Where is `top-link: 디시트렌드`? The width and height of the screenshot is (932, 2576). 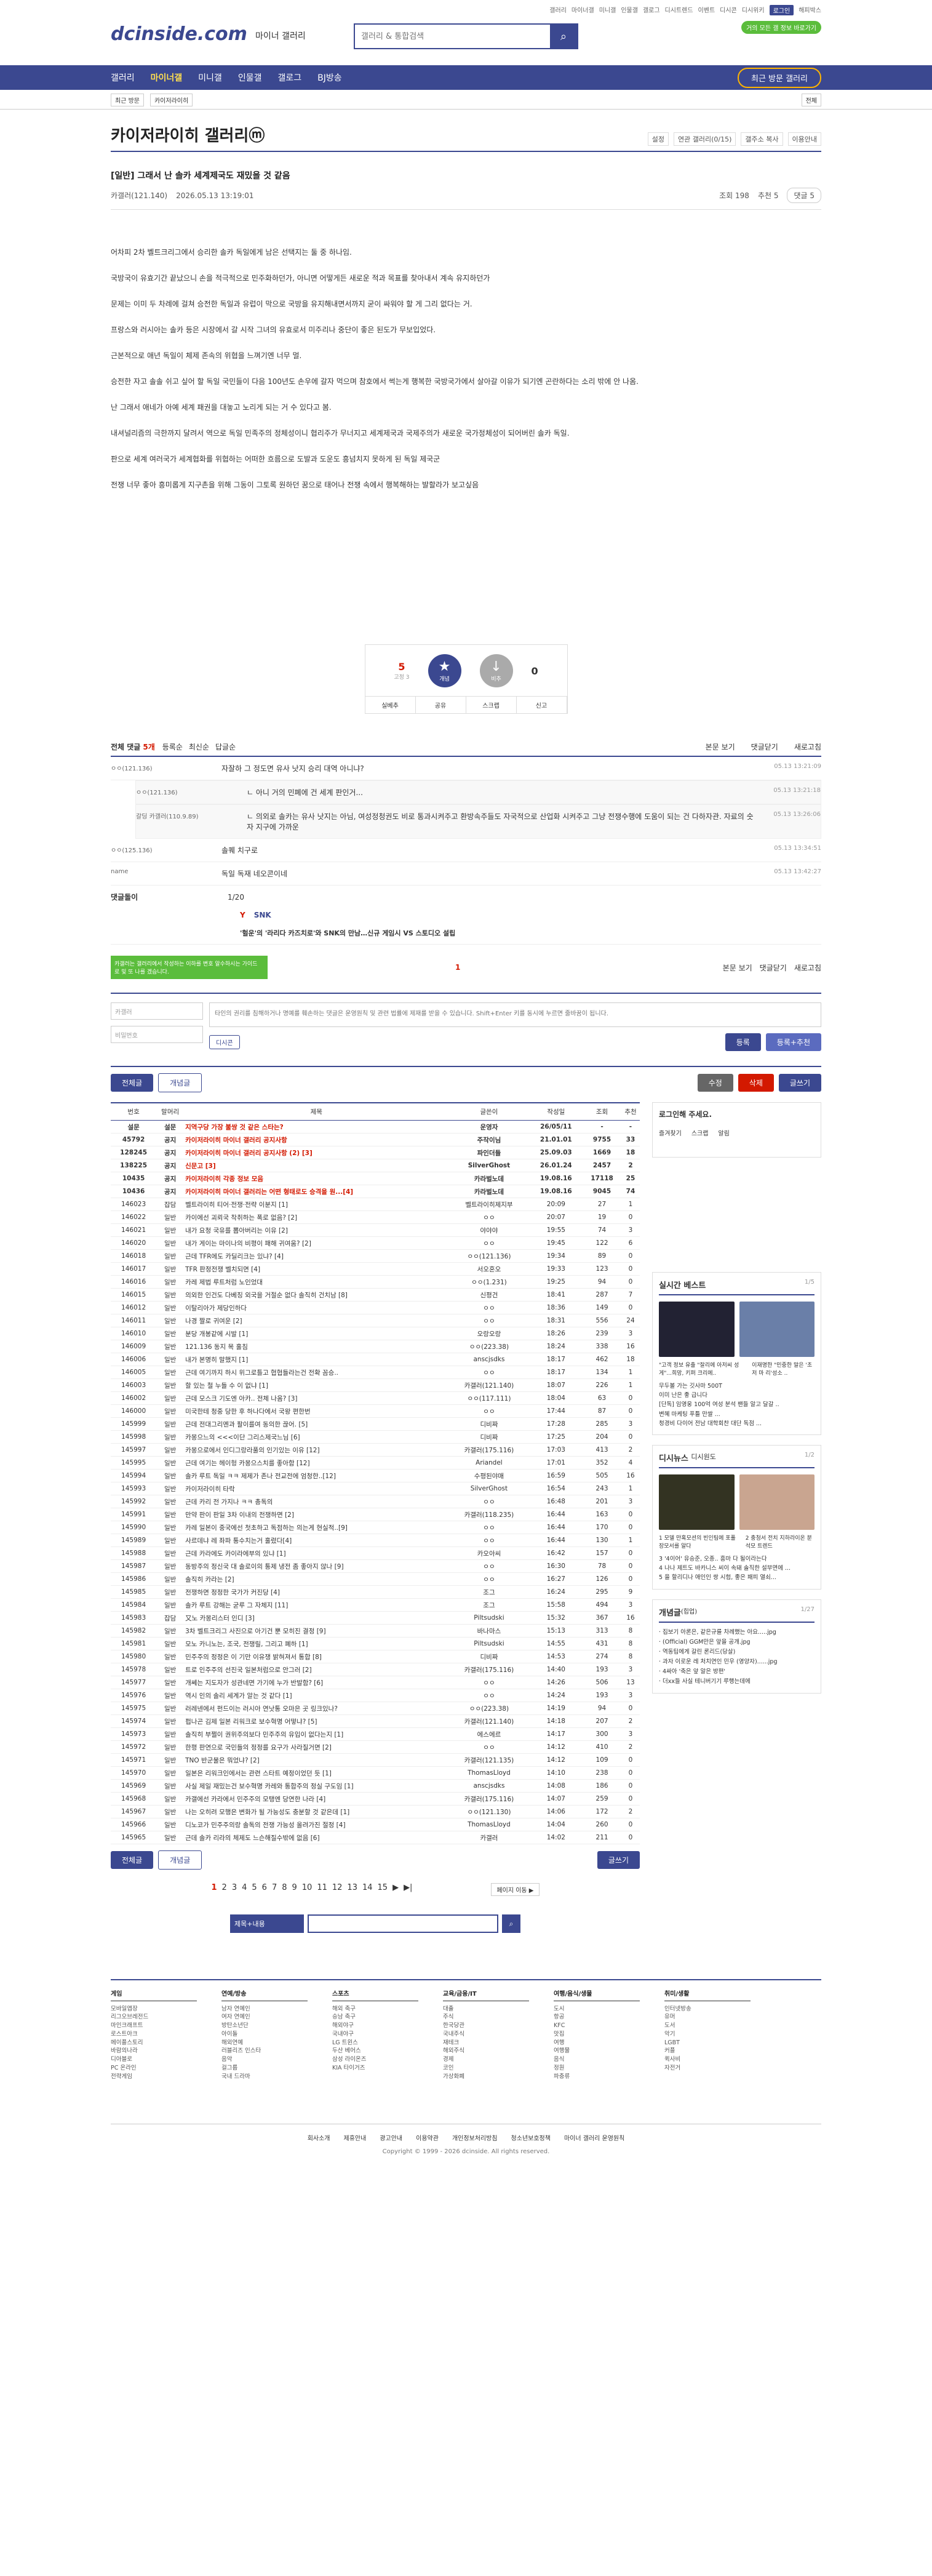 top-link: 디시트렌드 is located at coordinates (679, 10).